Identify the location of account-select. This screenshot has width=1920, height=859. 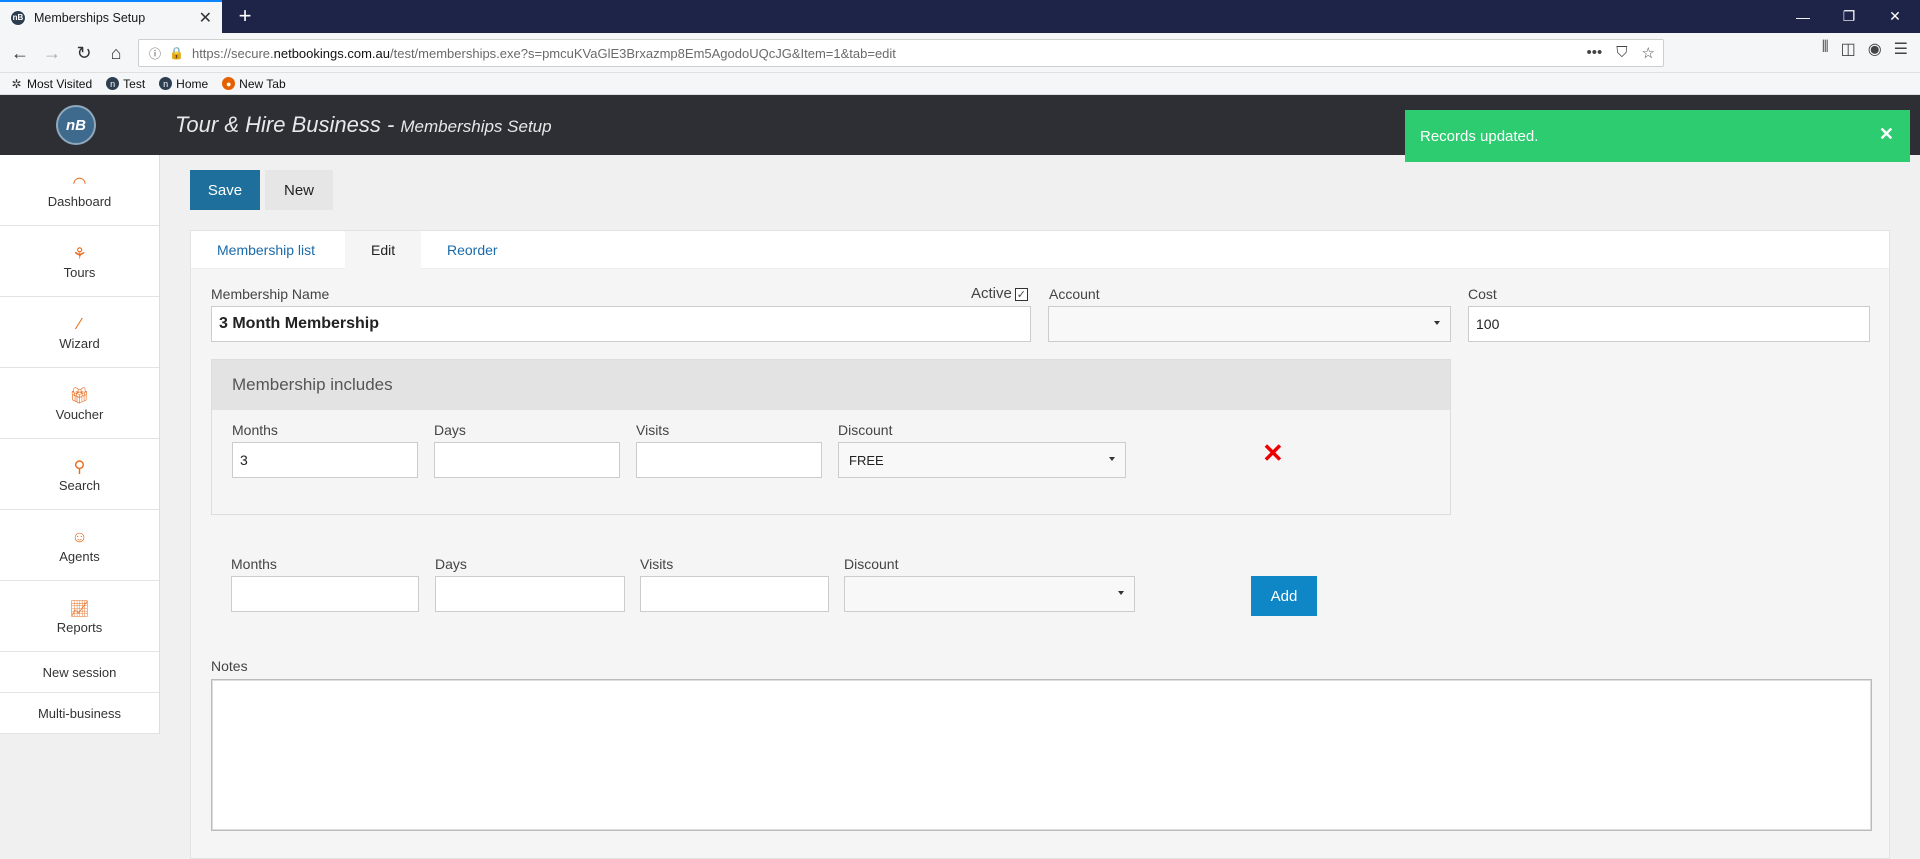
(1249, 324).